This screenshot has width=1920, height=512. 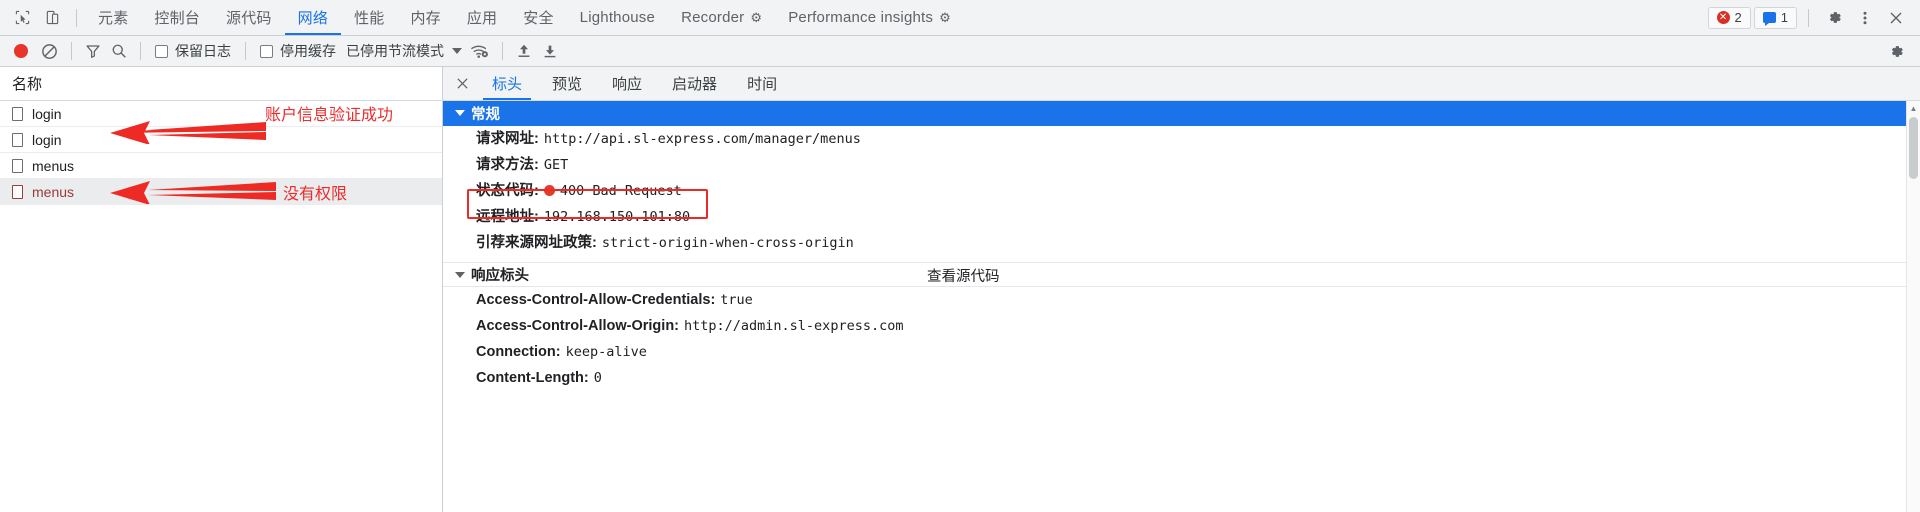 I want to click on column-header-name: 名称, so click(x=27, y=84).